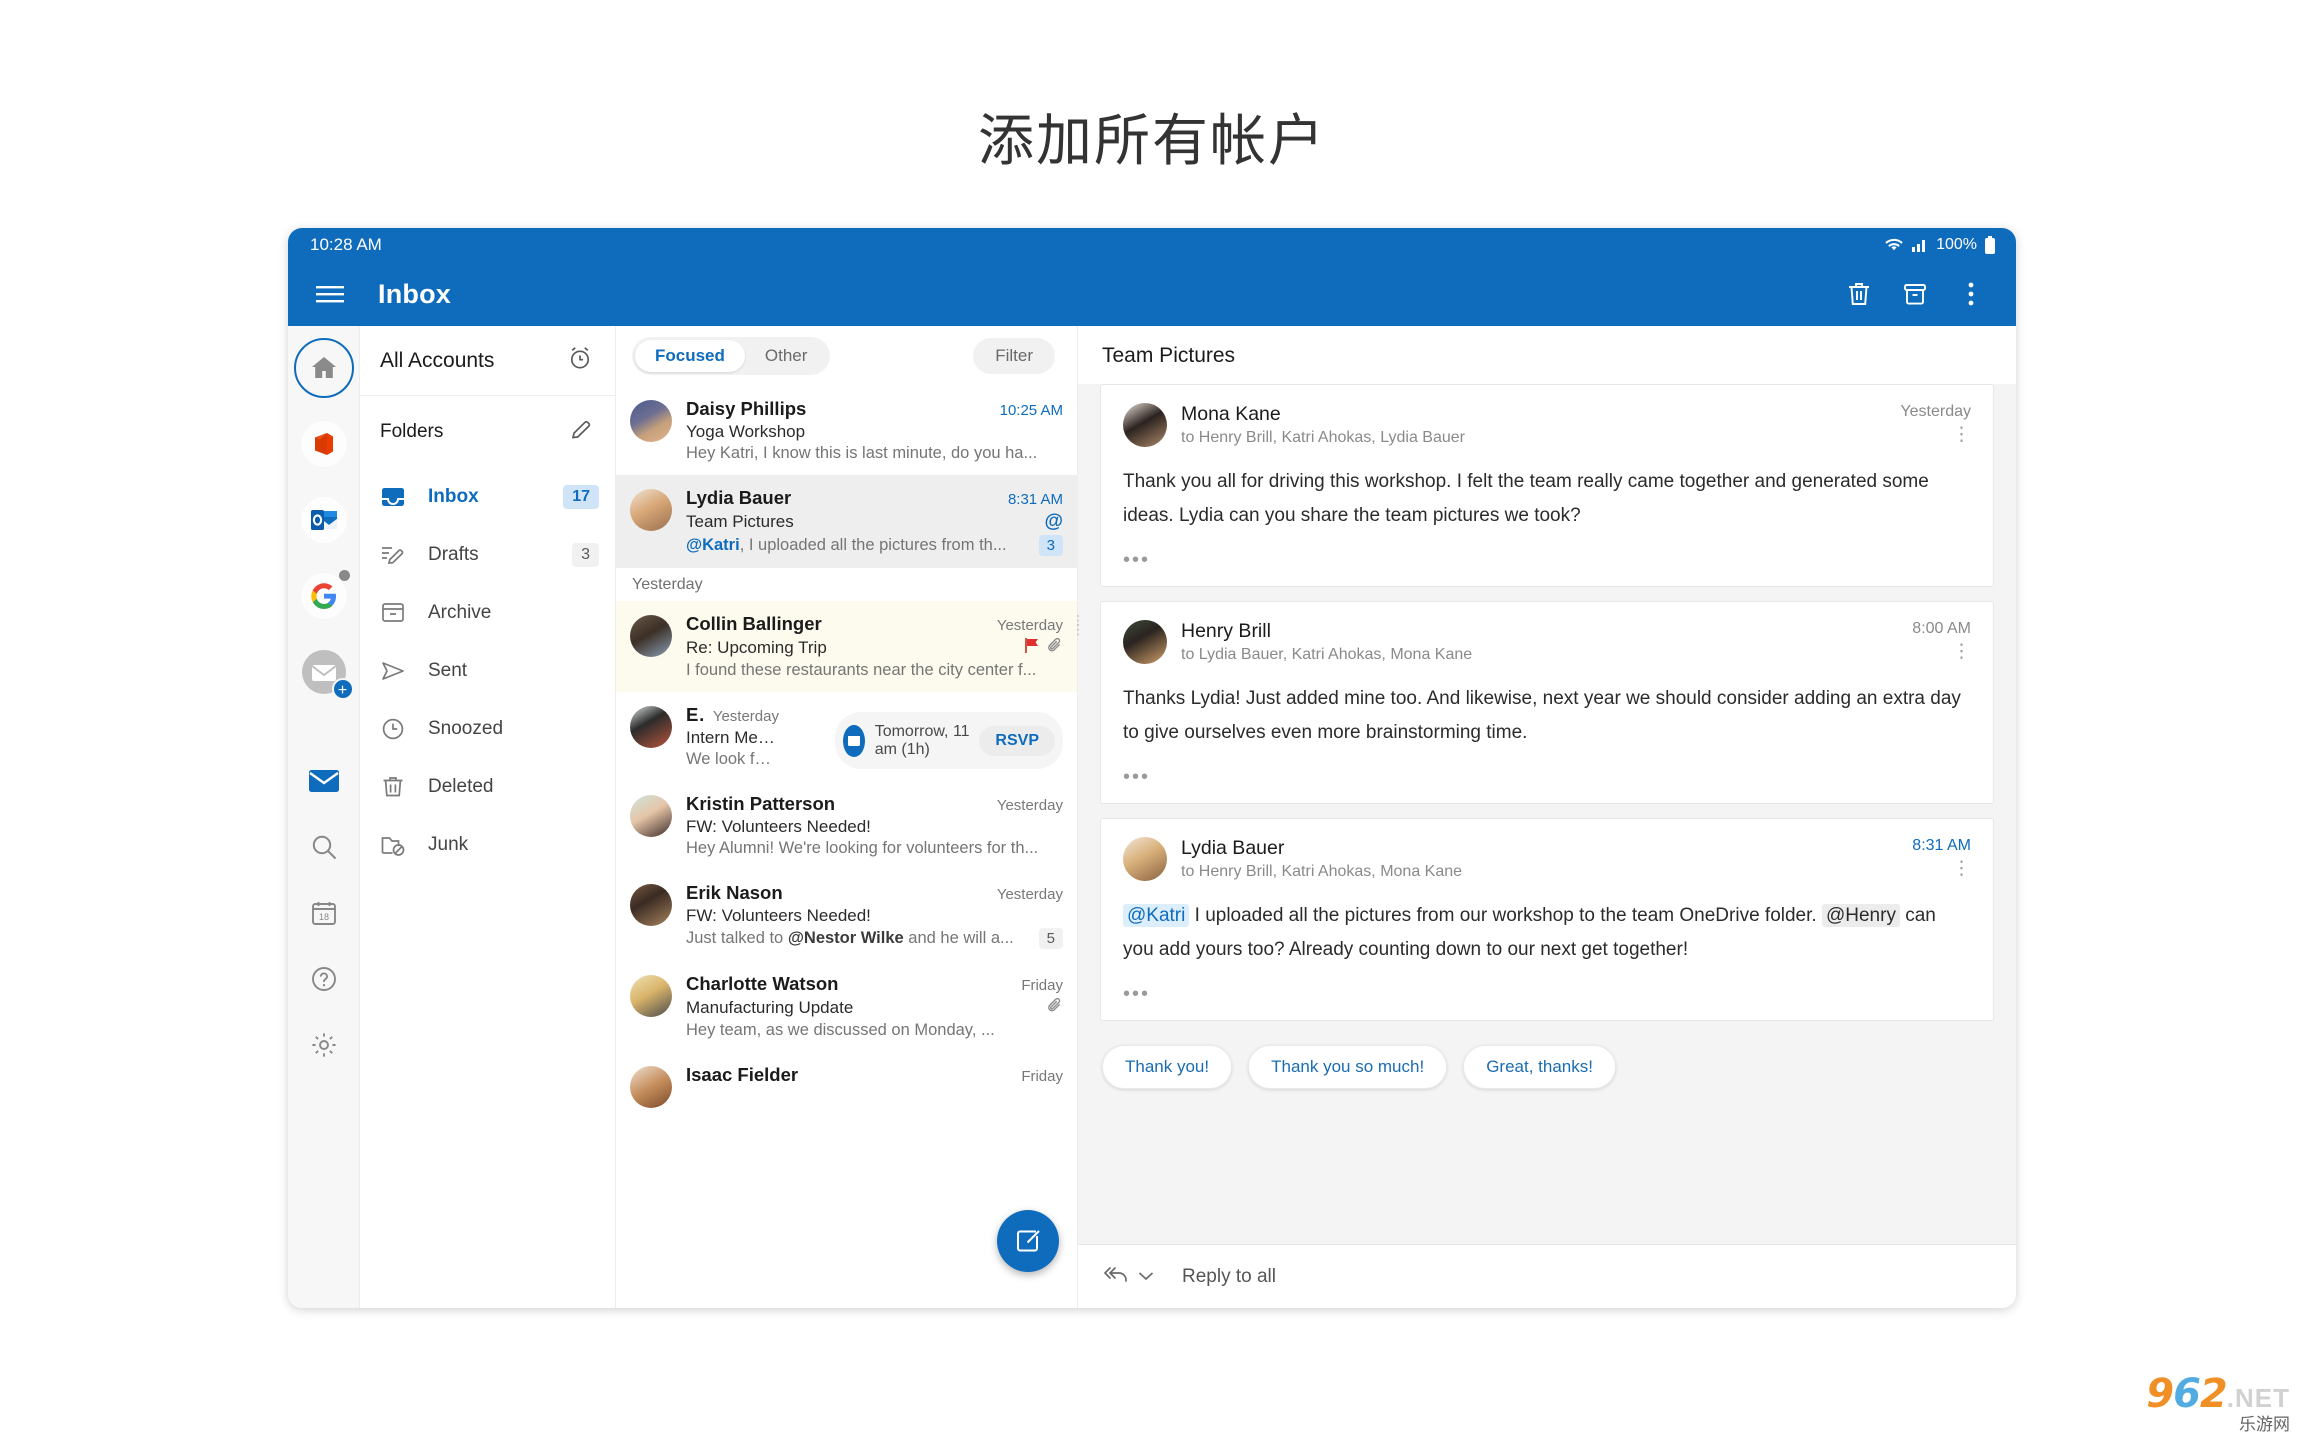 This screenshot has width=2304, height=1440. Describe the element at coordinates (1167, 1067) in the screenshot. I see `suggested-reply-1: Thank you!` at that location.